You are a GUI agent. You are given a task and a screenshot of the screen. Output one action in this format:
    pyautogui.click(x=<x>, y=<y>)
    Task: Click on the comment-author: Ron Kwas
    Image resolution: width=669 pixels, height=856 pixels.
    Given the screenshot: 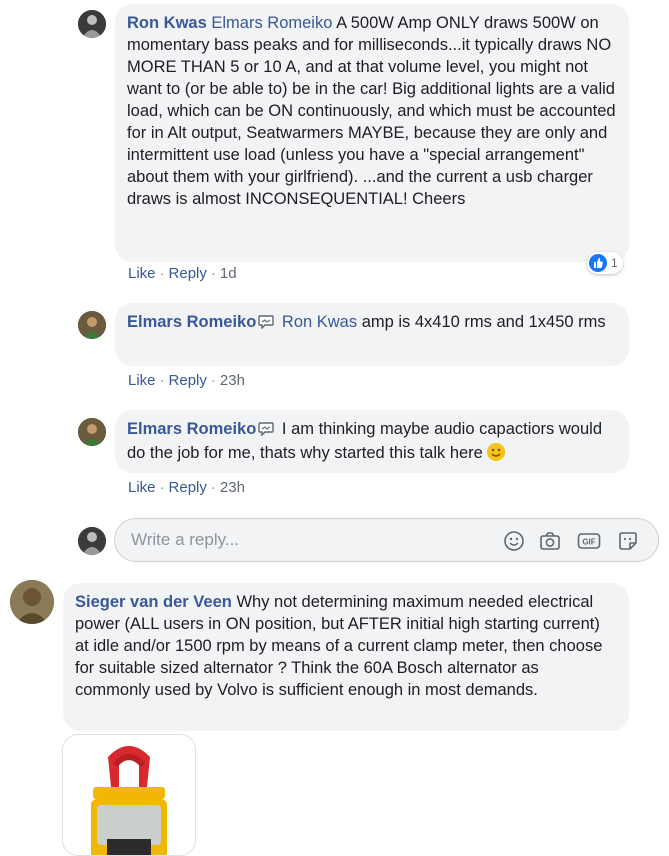 What is the action you would take?
    pyautogui.click(x=167, y=23)
    